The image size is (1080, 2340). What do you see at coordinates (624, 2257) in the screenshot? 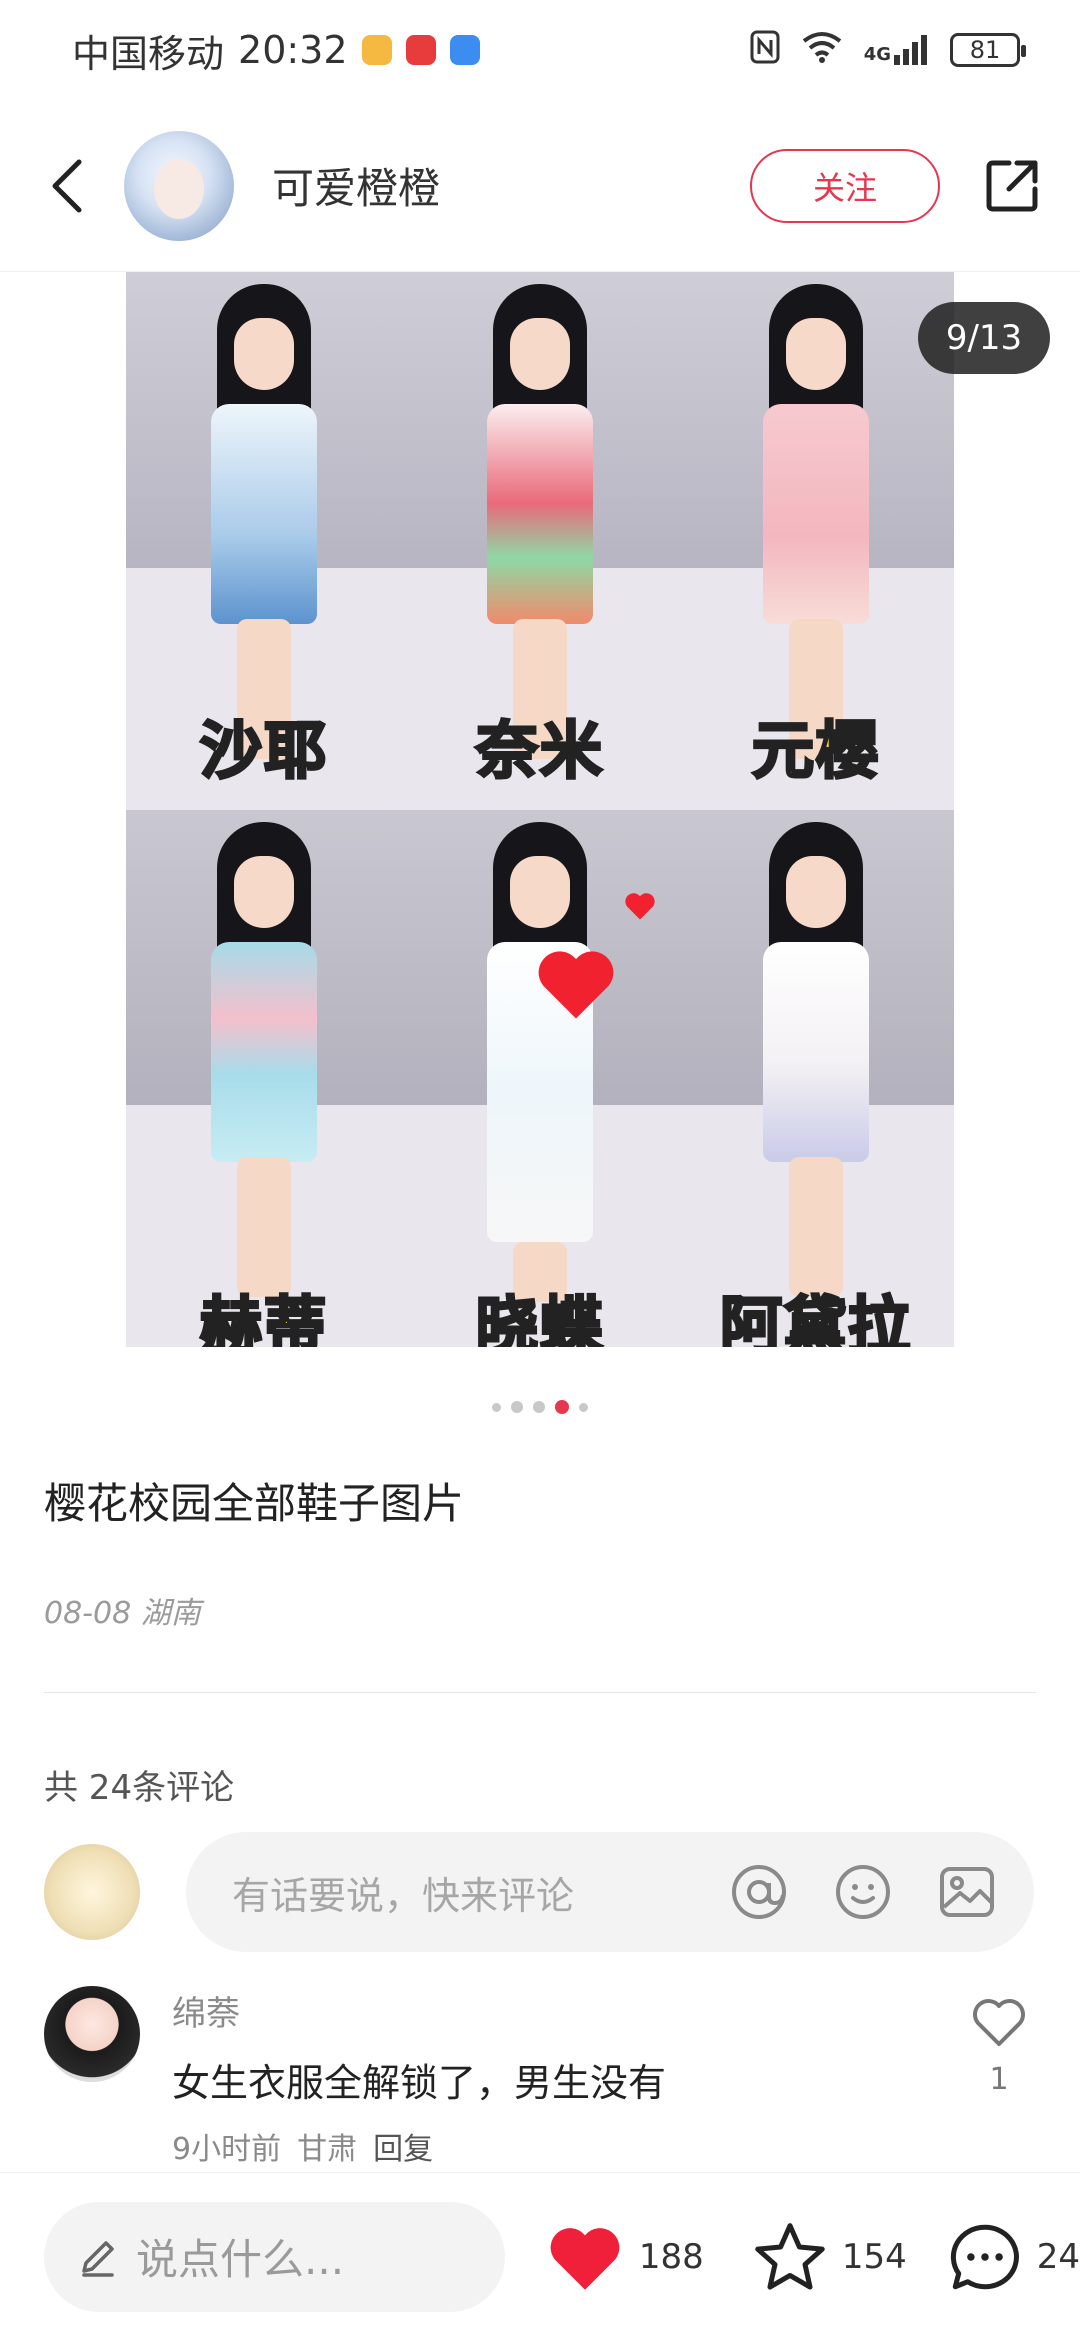
I see `like-button: 188` at bounding box center [624, 2257].